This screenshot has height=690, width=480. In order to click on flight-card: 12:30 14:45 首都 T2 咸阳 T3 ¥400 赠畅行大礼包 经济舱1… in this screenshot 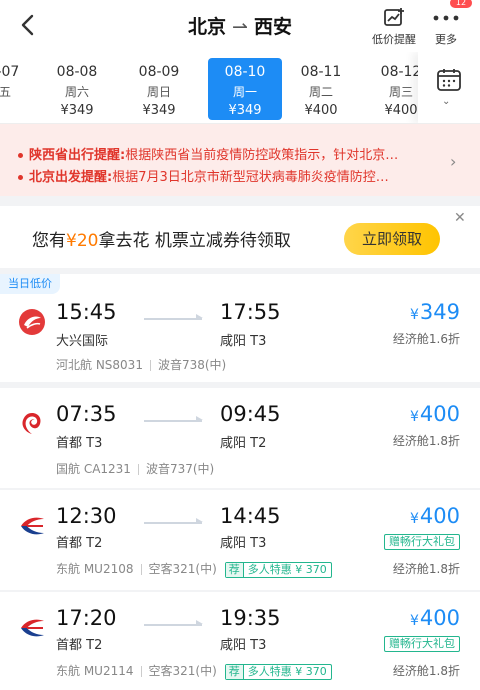, I will do `click(240, 540)`.